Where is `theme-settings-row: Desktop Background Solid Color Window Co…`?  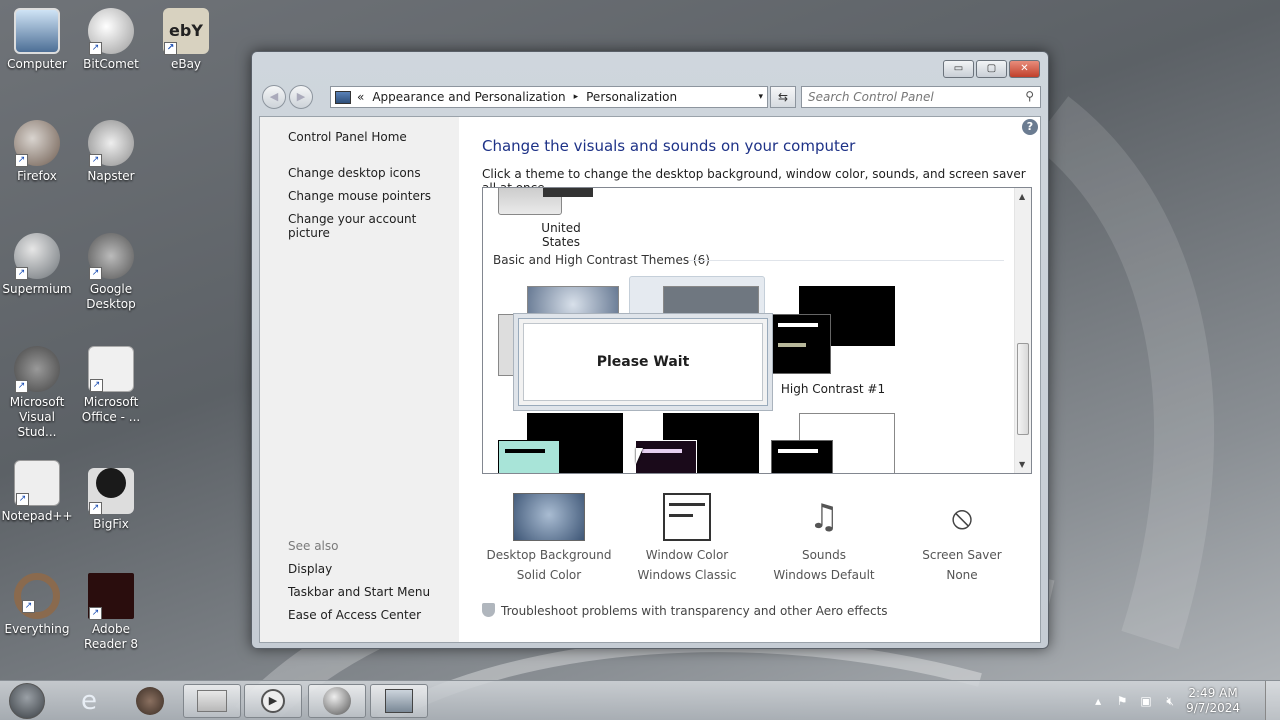 theme-settings-row: Desktop Background Solid Color Window Co… is located at coordinates (757, 538).